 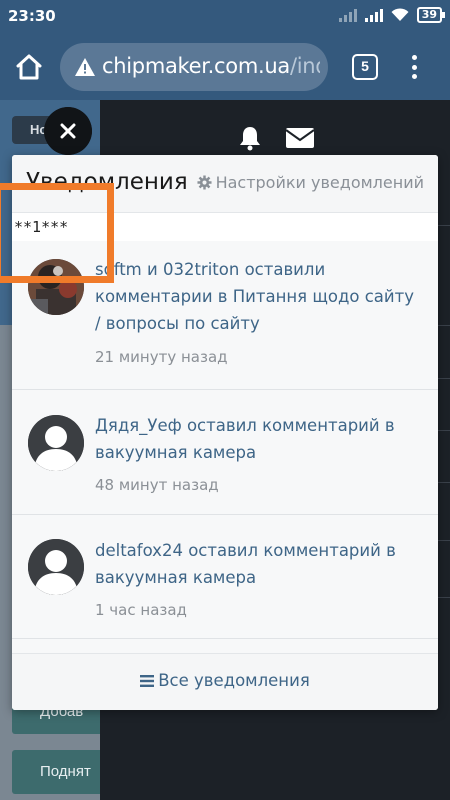 I want to click on signal-icon, so click(x=347, y=15).